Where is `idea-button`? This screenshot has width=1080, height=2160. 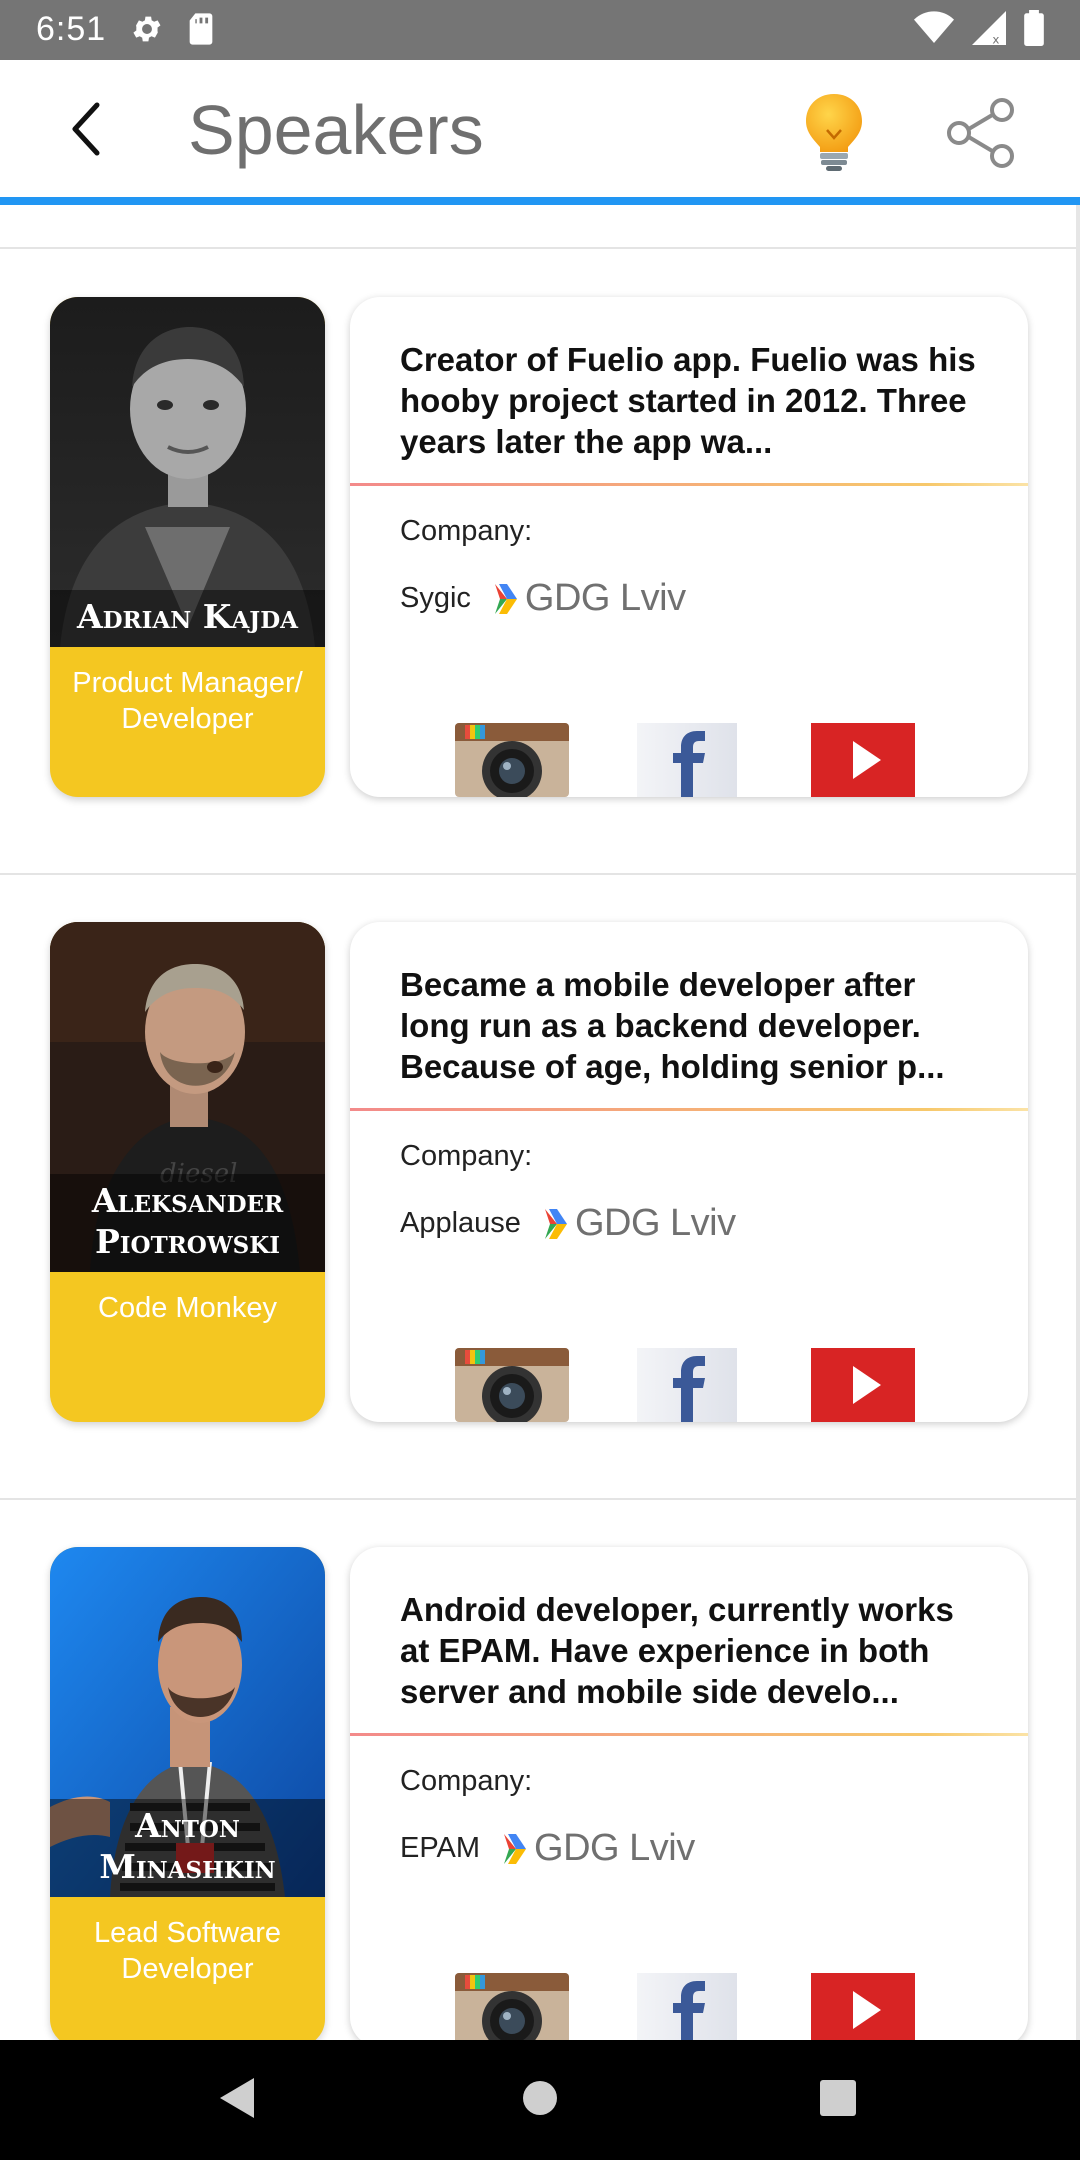 idea-button is located at coordinates (834, 132).